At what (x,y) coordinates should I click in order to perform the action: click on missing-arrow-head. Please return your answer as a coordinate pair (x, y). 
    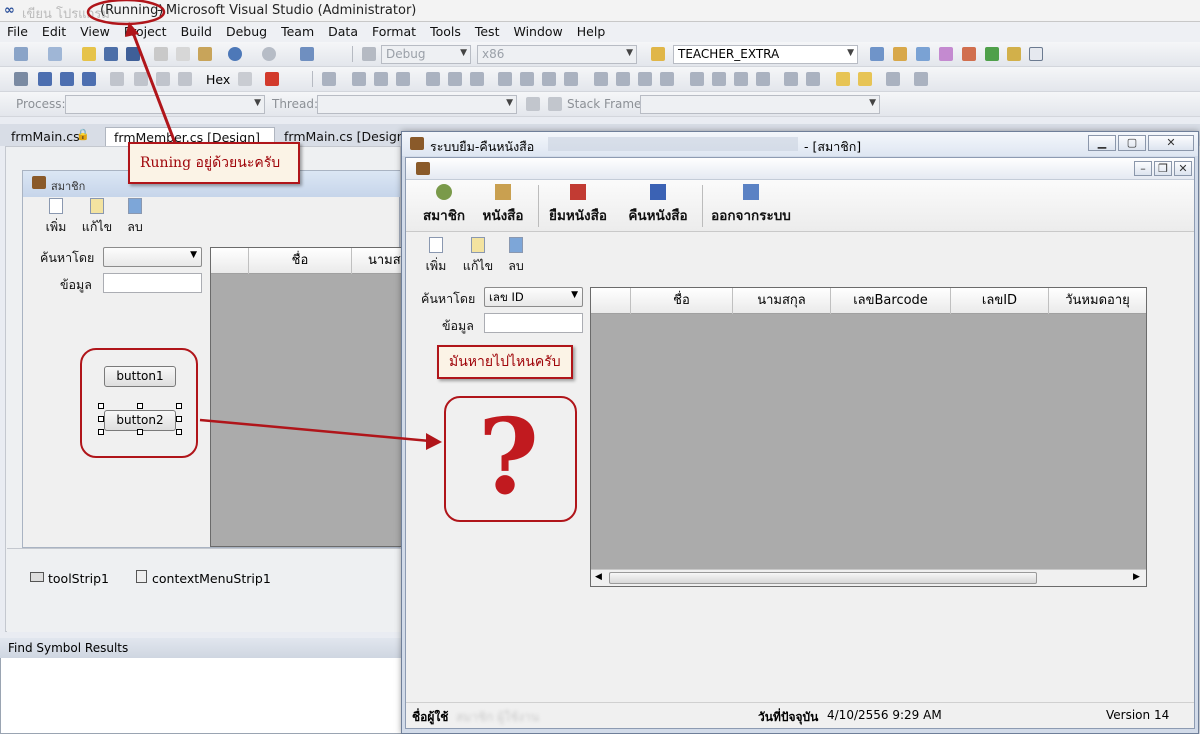
    Looking at the image, I should click on (434, 441).